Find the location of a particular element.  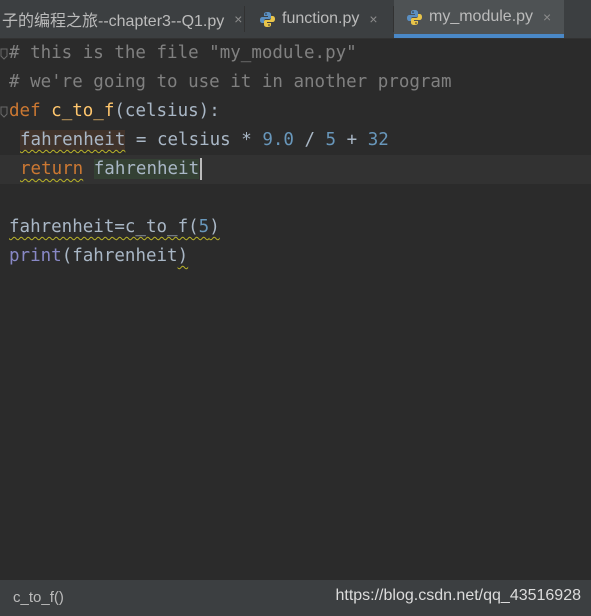

builtin-print: print is located at coordinates (35, 256).